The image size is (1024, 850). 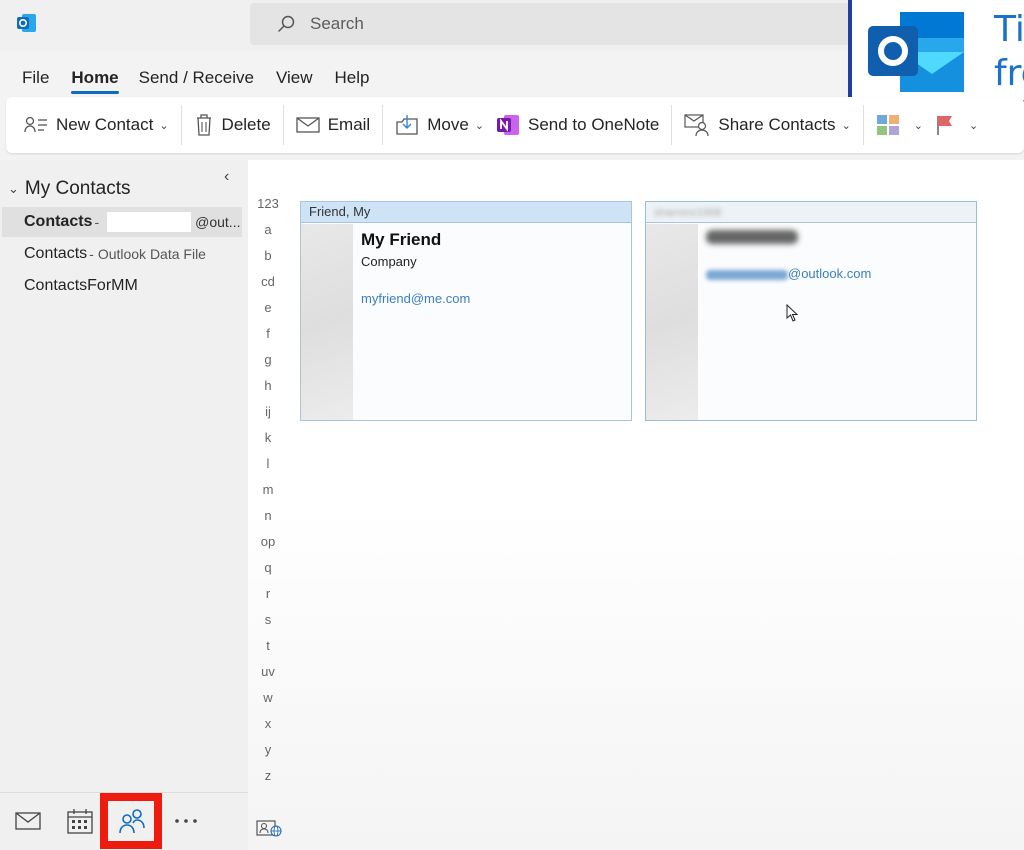 What do you see at coordinates (105, 124) in the screenshot?
I see `new-contact-label: New Contact` at bounding box center [105, 124].